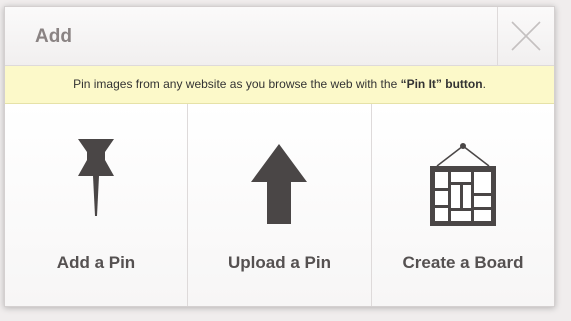  Describe the element at coordinates (463, 262) in the screenshot. I see `create-a-board-label: Create a Board` at that location.